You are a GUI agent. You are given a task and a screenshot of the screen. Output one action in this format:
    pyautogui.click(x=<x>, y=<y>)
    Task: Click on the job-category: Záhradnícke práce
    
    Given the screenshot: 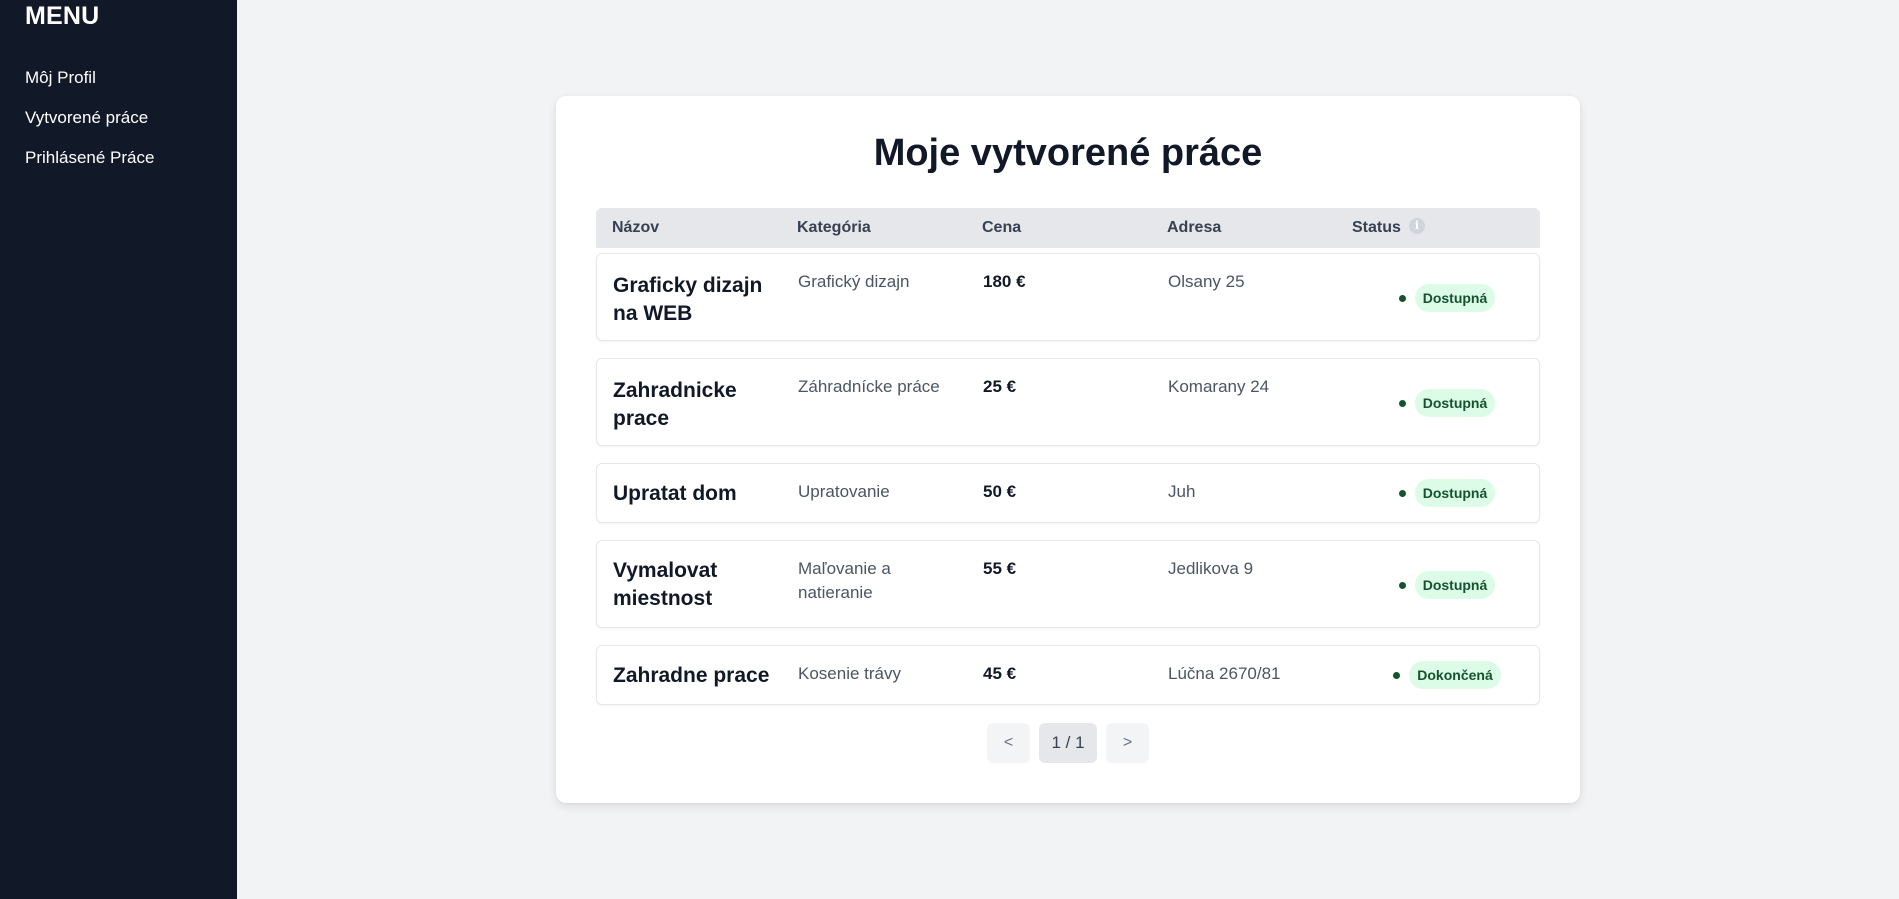 What is the action you would take?
    pyautogui.click(x=869, y=386)
    